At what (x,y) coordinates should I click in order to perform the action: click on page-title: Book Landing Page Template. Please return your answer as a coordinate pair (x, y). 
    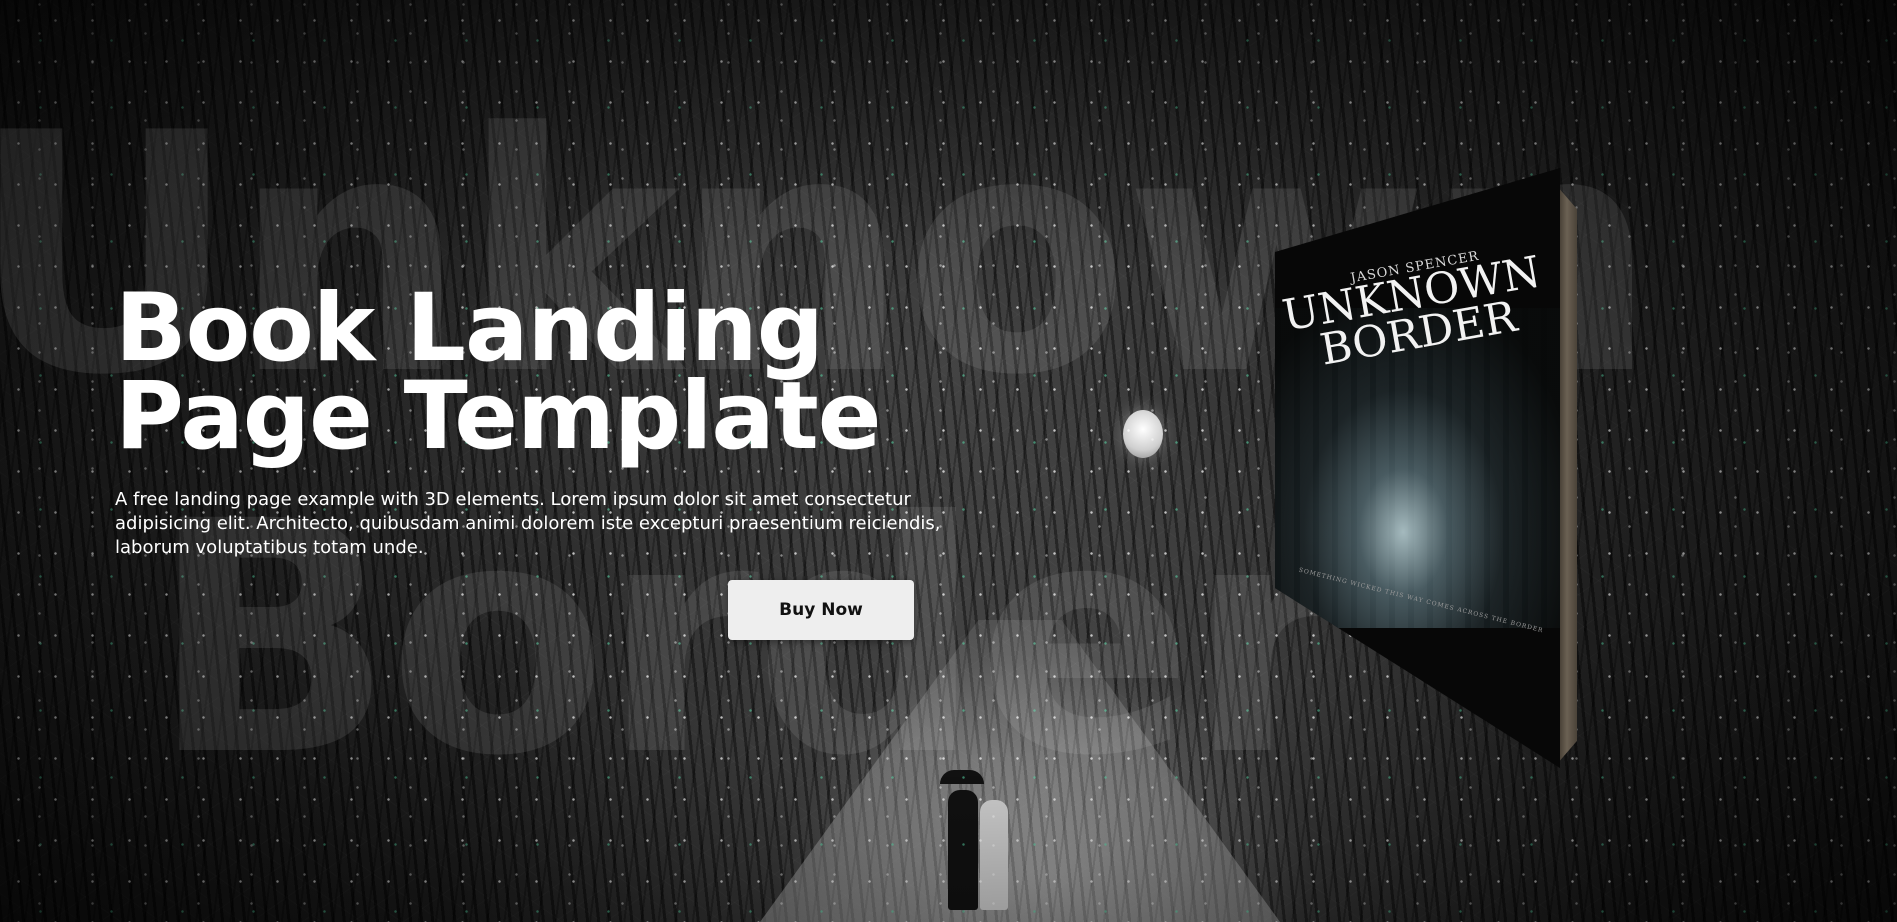
    Looking at the image, I should click on (565, 372).